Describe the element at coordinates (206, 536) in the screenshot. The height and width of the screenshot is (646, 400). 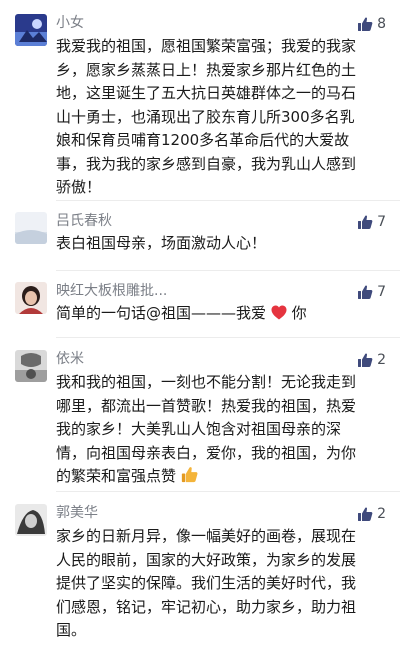
I see `comment-line: 家乡的日新月异，像一幅美好的画卷，展现在` at that location.